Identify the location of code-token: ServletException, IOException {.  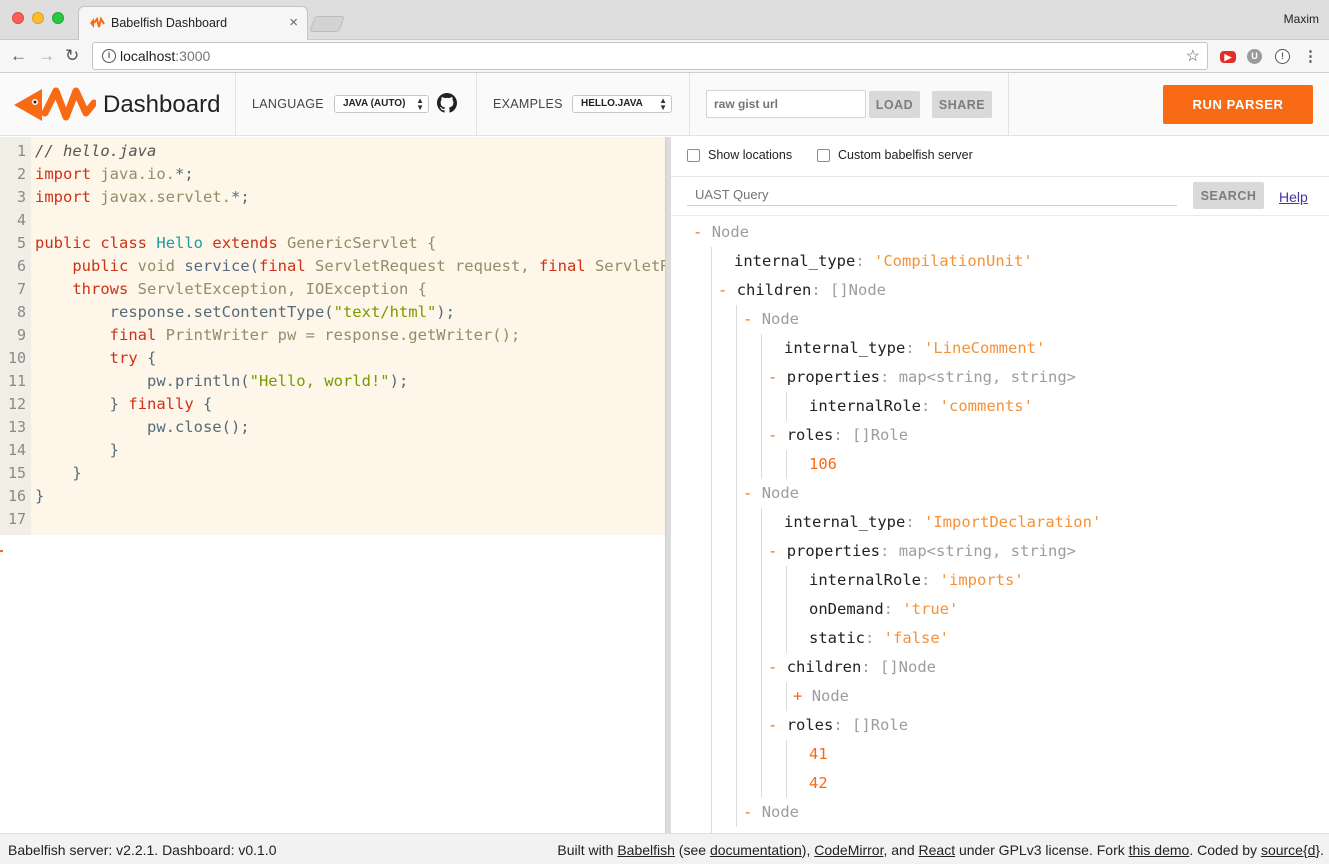
(277, 289).